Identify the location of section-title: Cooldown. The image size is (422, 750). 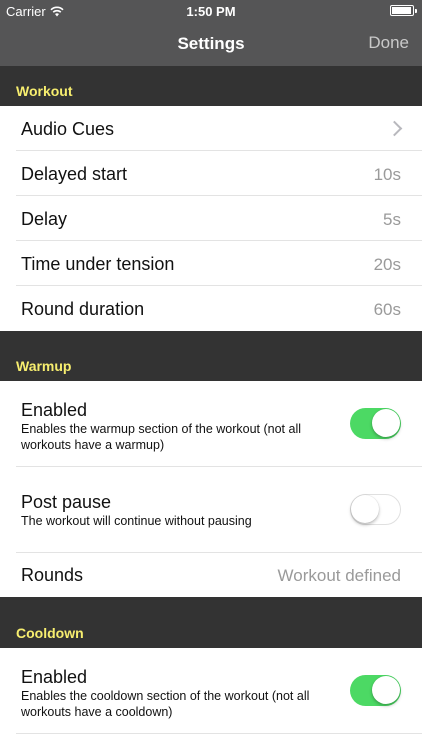
(50, 633).